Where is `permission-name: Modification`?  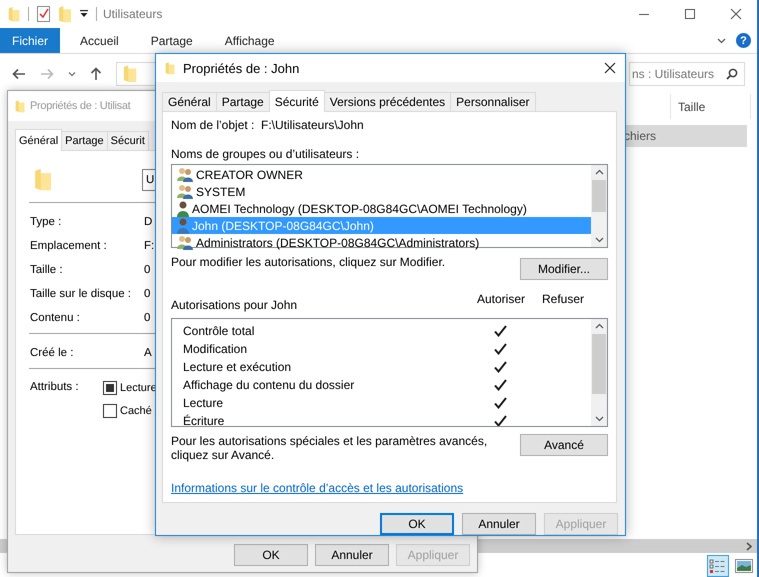 permission-name: Modification is located at coordinates (215, 349).